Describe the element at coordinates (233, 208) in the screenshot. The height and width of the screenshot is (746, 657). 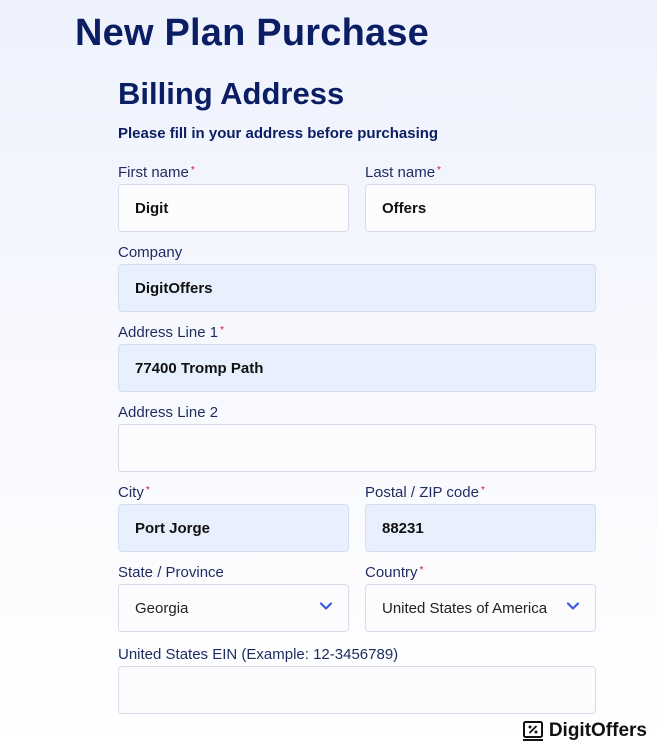
I see `first-name-input: Digit` at that location.